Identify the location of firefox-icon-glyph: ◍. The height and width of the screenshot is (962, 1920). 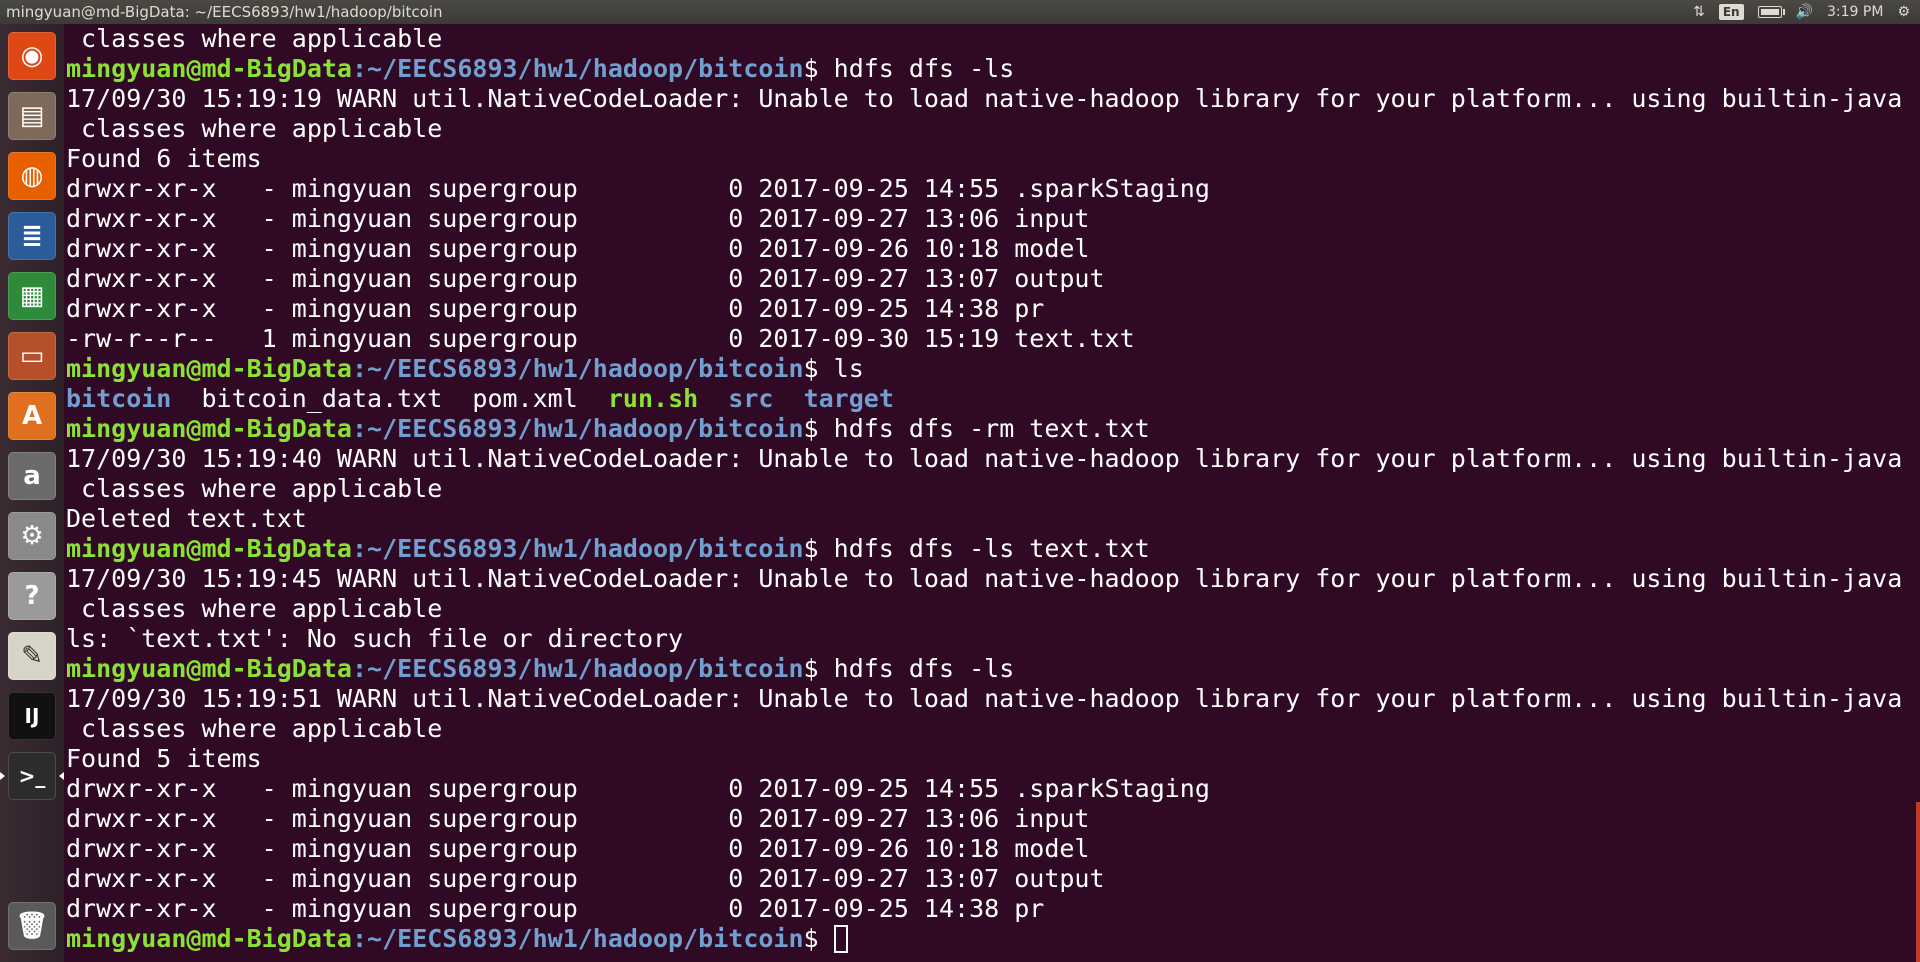
(32, 176).